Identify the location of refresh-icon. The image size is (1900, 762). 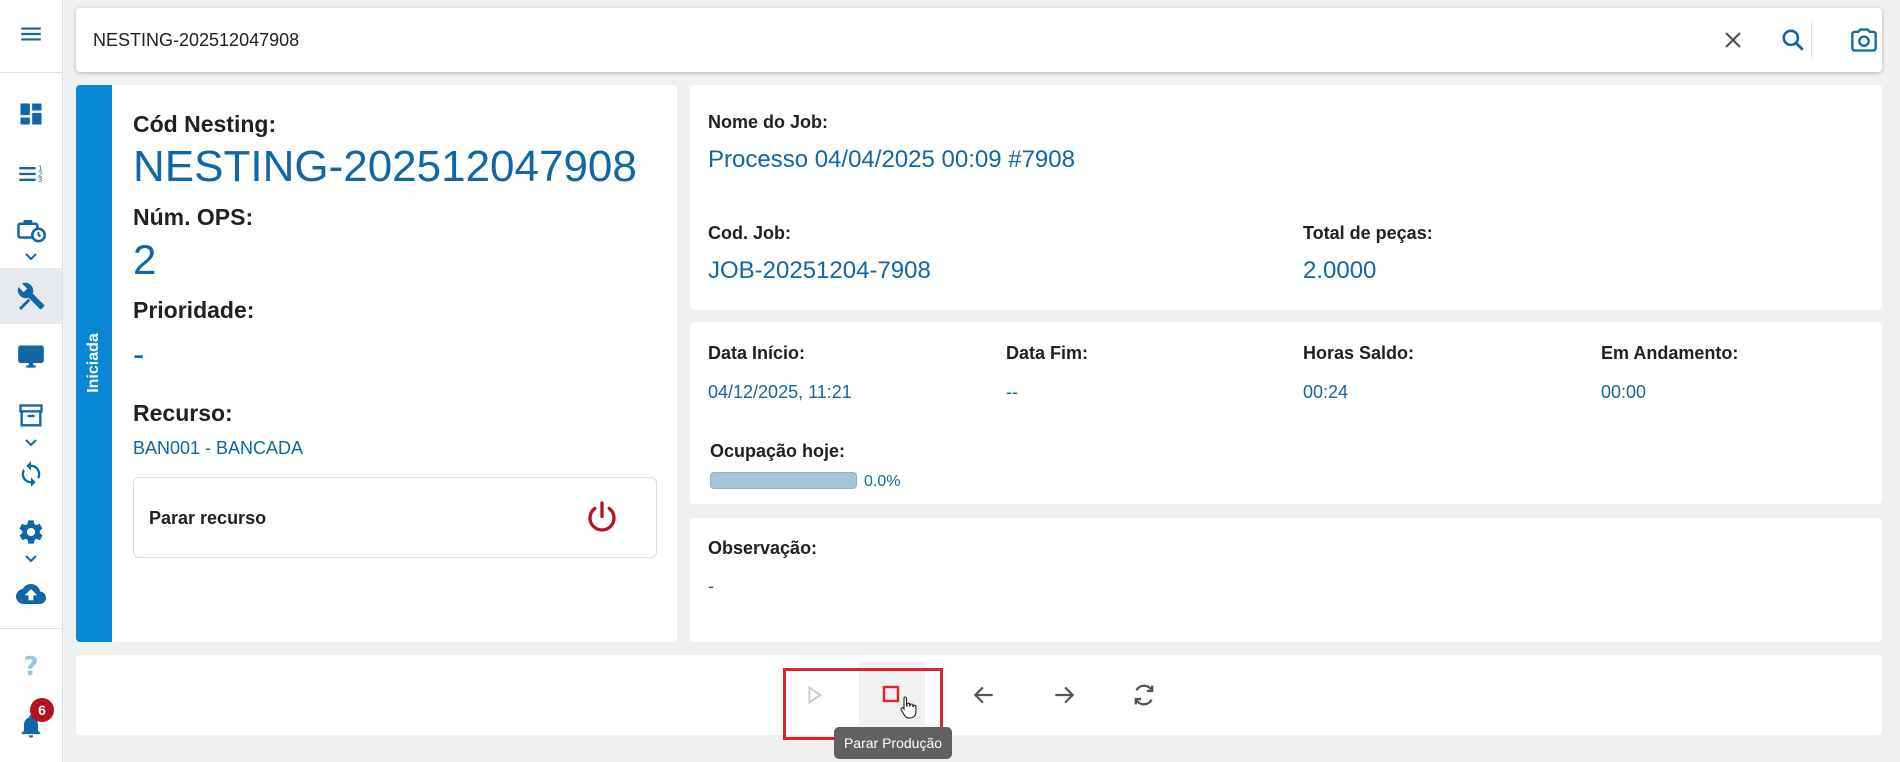
(1144, 695).